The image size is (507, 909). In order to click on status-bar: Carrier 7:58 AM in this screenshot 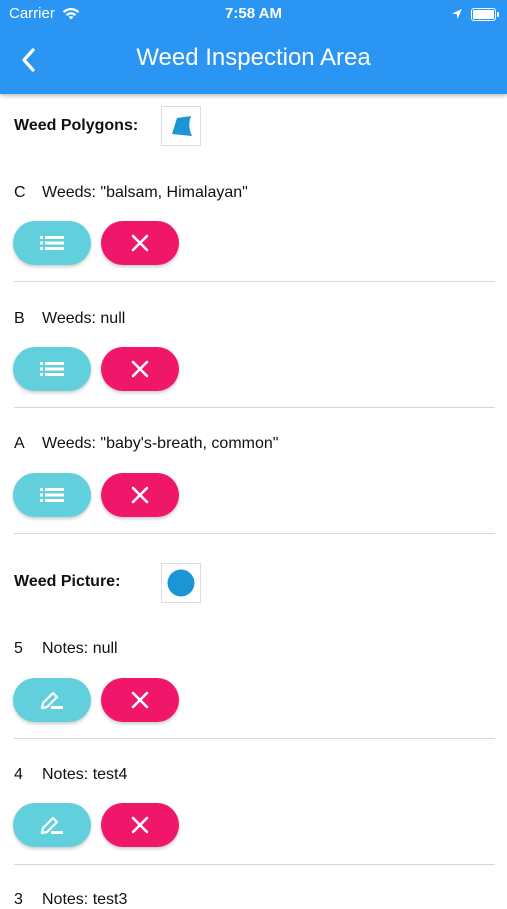, I will do `click(253, 15)`.